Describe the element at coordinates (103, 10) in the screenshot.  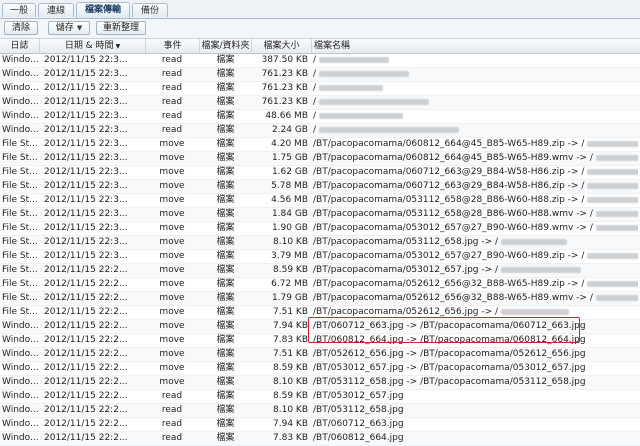
I see `tab-file-transfer: 檔案傳輸` at that location.